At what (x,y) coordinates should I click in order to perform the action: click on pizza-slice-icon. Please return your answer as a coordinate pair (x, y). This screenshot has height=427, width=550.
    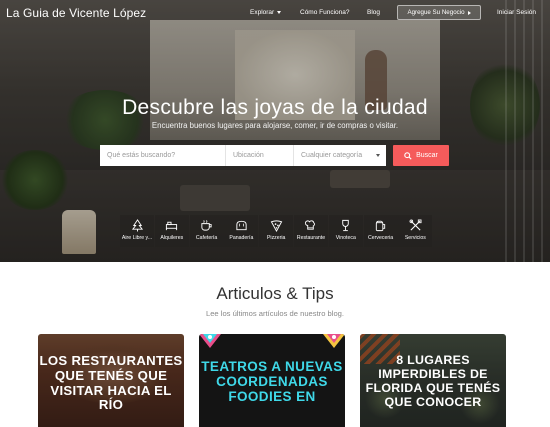
    Looking at the image, I should click on (276, 226).